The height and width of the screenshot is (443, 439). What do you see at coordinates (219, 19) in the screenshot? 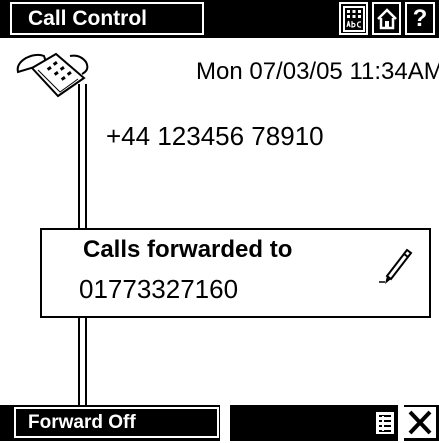
I see `title-bar: Call Control ?` at bounding box center [219, 19].